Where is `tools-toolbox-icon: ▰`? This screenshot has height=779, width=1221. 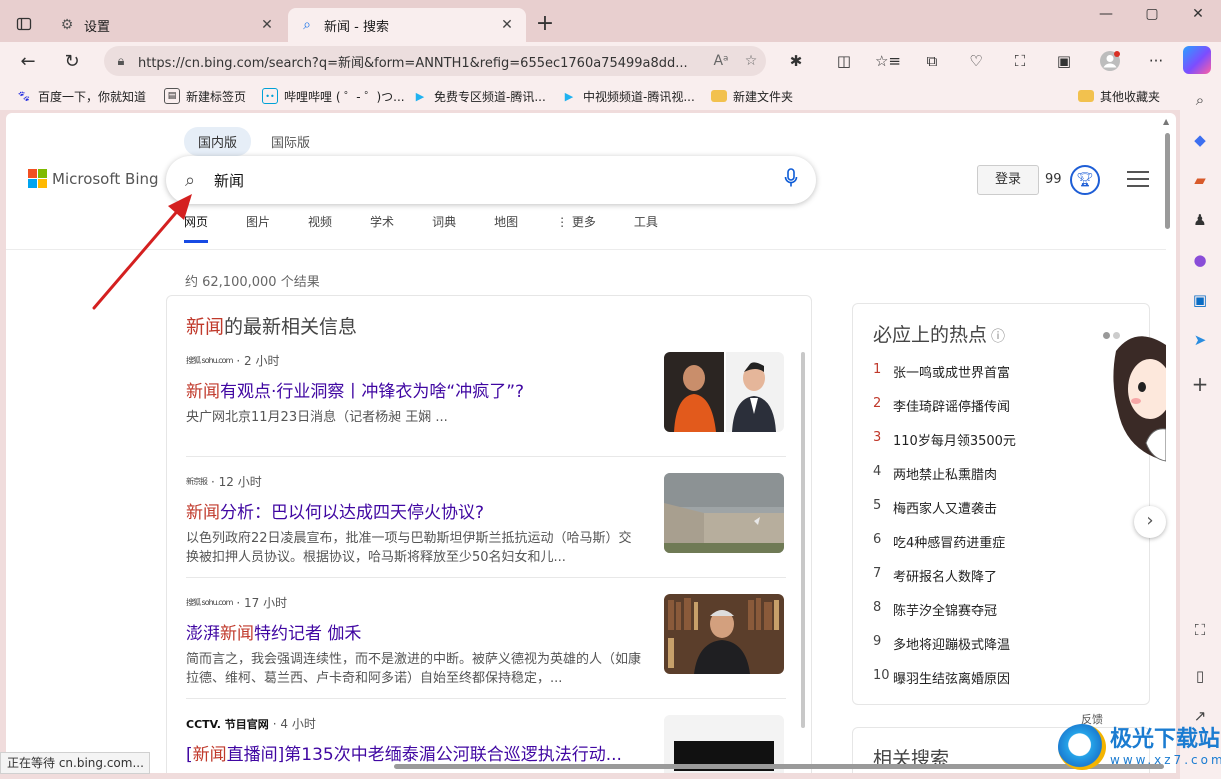 tools-toolbox-icon: ▰ is located at coordinates (1200, 180).